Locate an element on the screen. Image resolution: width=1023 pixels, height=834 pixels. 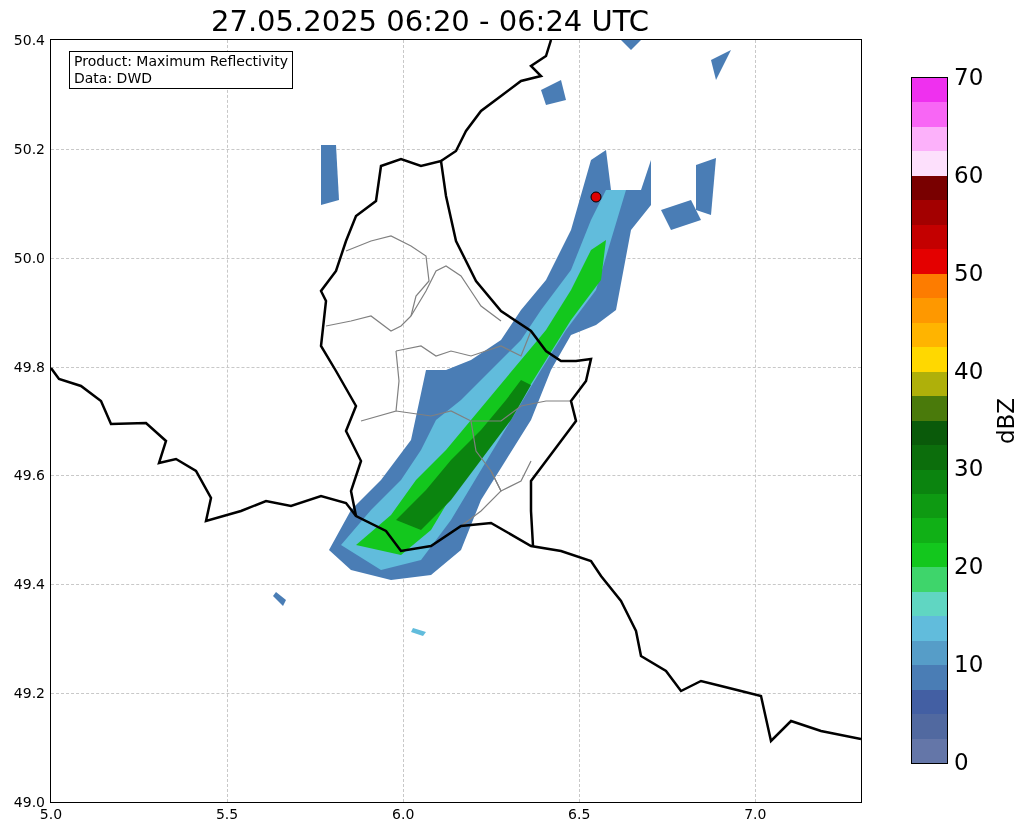
colorbar-tick-label: 50 is located at coordinates (969, 272).